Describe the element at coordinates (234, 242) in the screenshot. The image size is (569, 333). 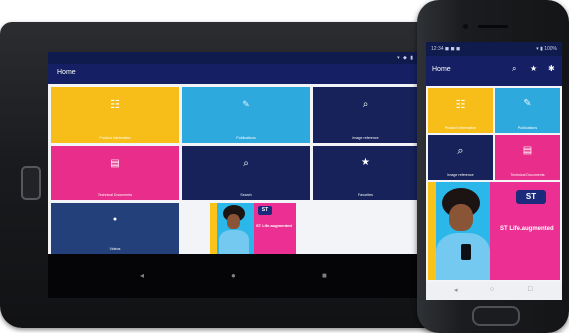
I see `person-shirt` at that location.